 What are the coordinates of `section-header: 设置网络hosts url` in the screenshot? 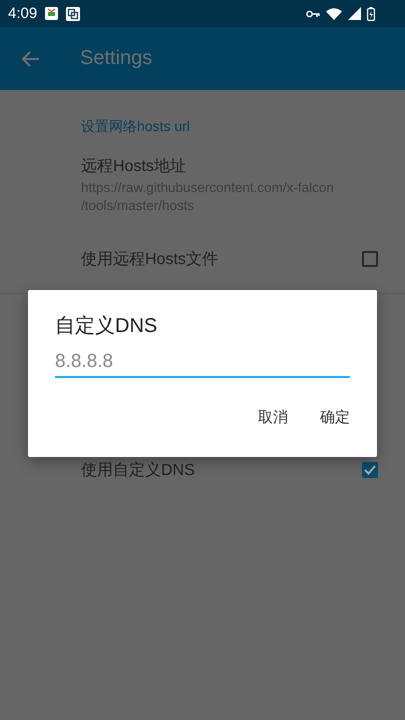 It's located at (136, 127).